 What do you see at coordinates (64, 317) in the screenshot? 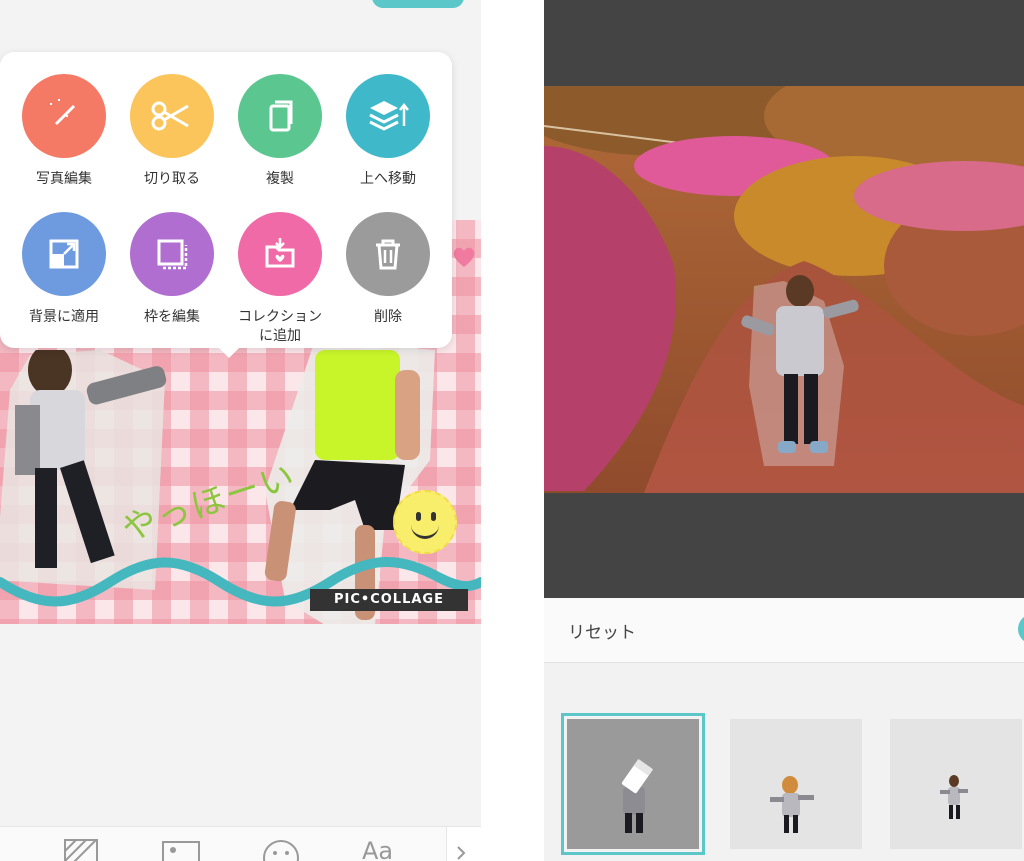
I see `apply-background-label: 背景に適用` at bounding box center [64, 317].